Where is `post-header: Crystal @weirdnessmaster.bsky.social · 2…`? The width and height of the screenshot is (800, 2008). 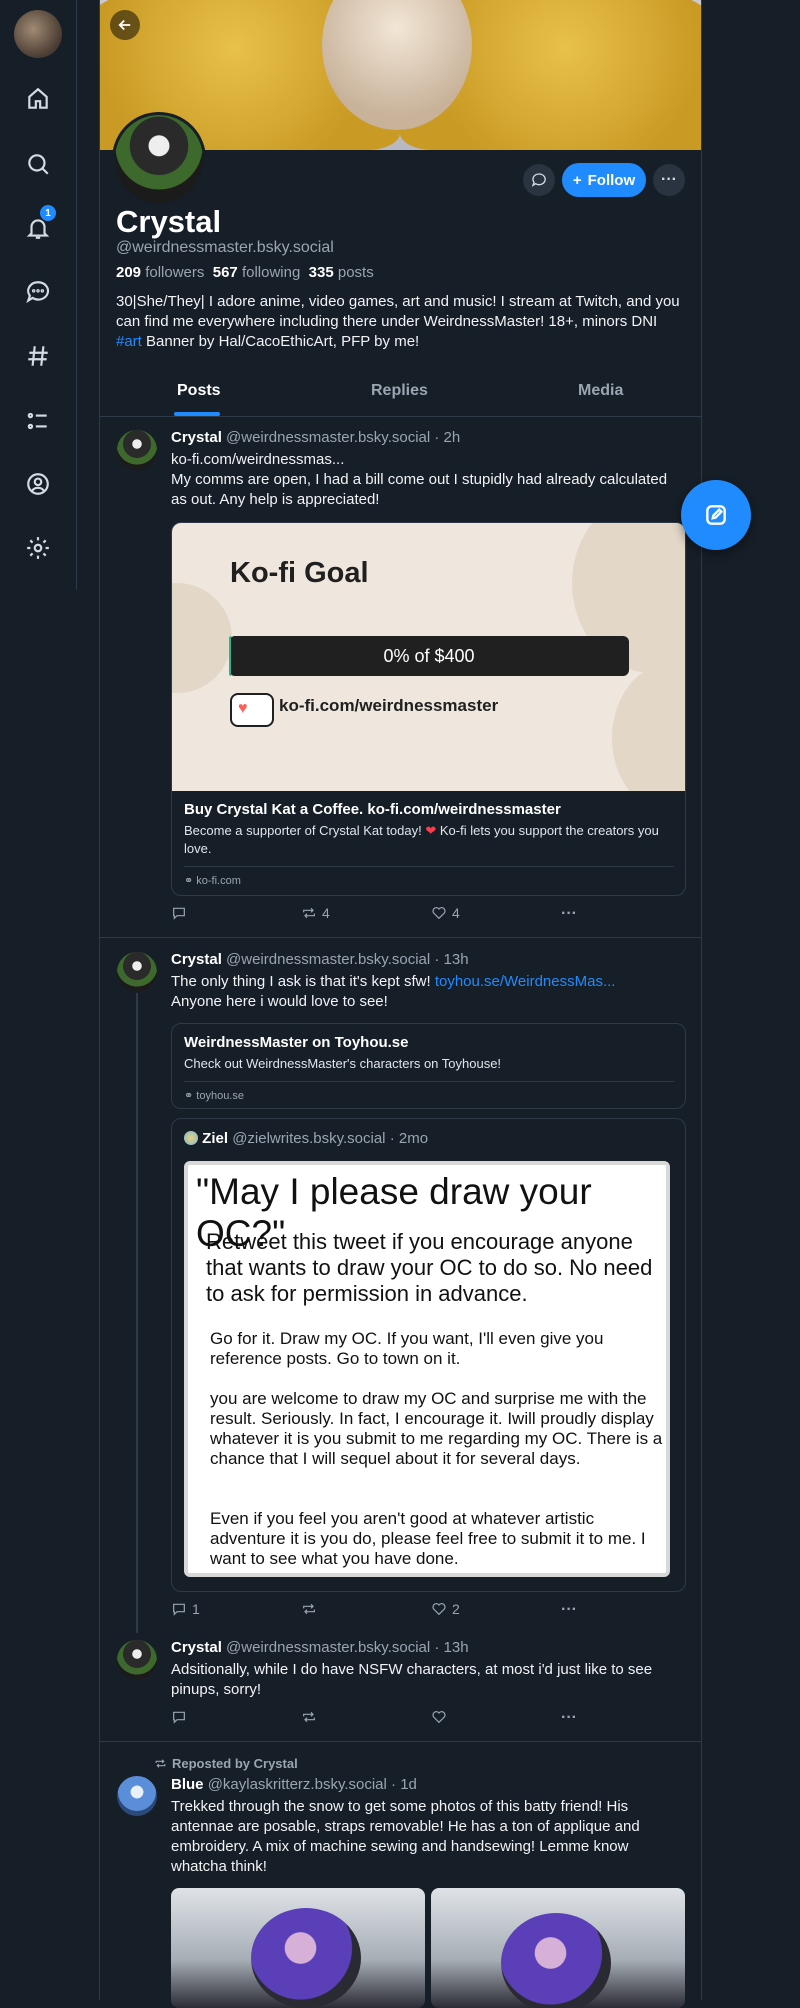
post-header: Crystal @weirdnessmaster.bsky.social · 2… is located at coordinates (316, 437).